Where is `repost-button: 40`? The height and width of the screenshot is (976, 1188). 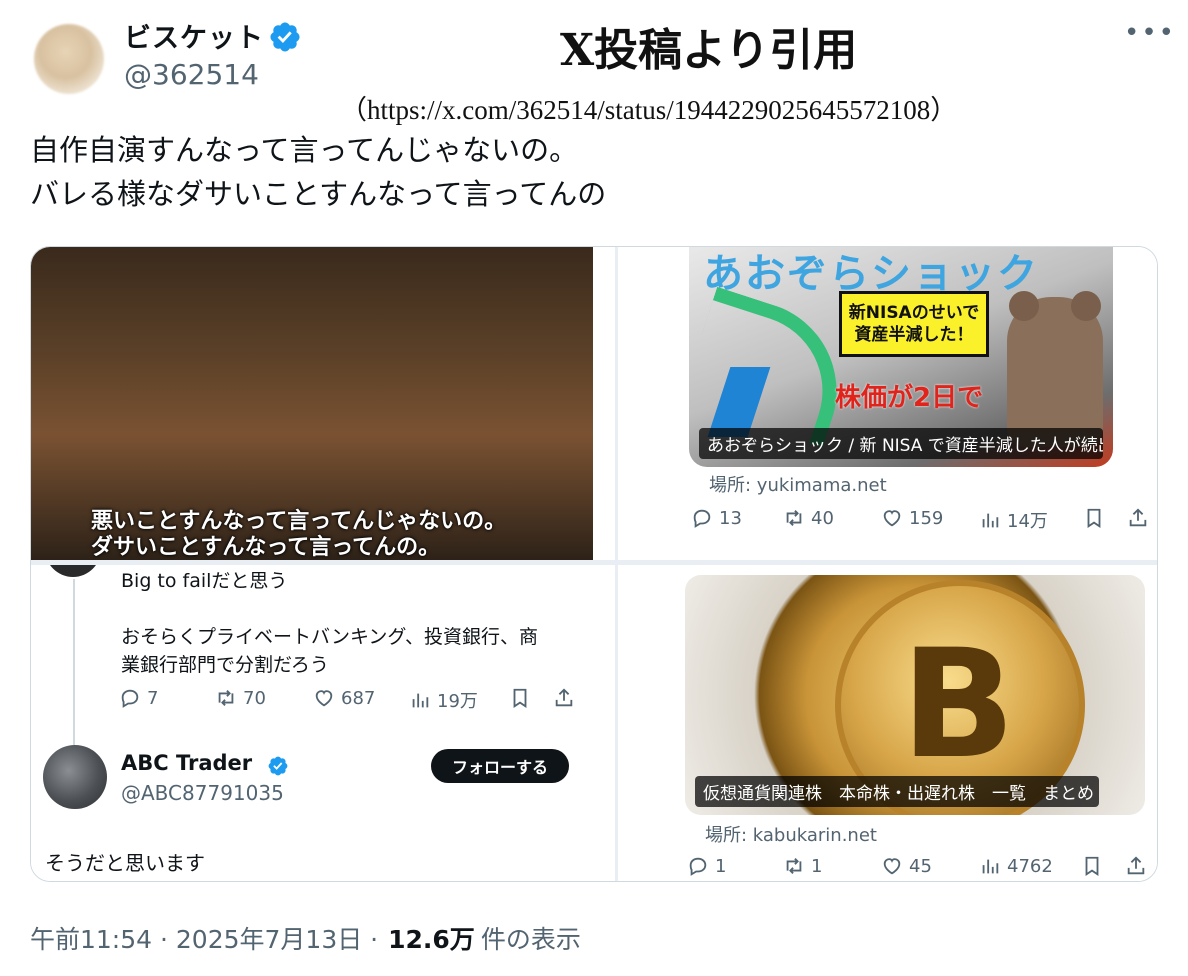
repost-button: 40 is located at coordinates (808, 518).